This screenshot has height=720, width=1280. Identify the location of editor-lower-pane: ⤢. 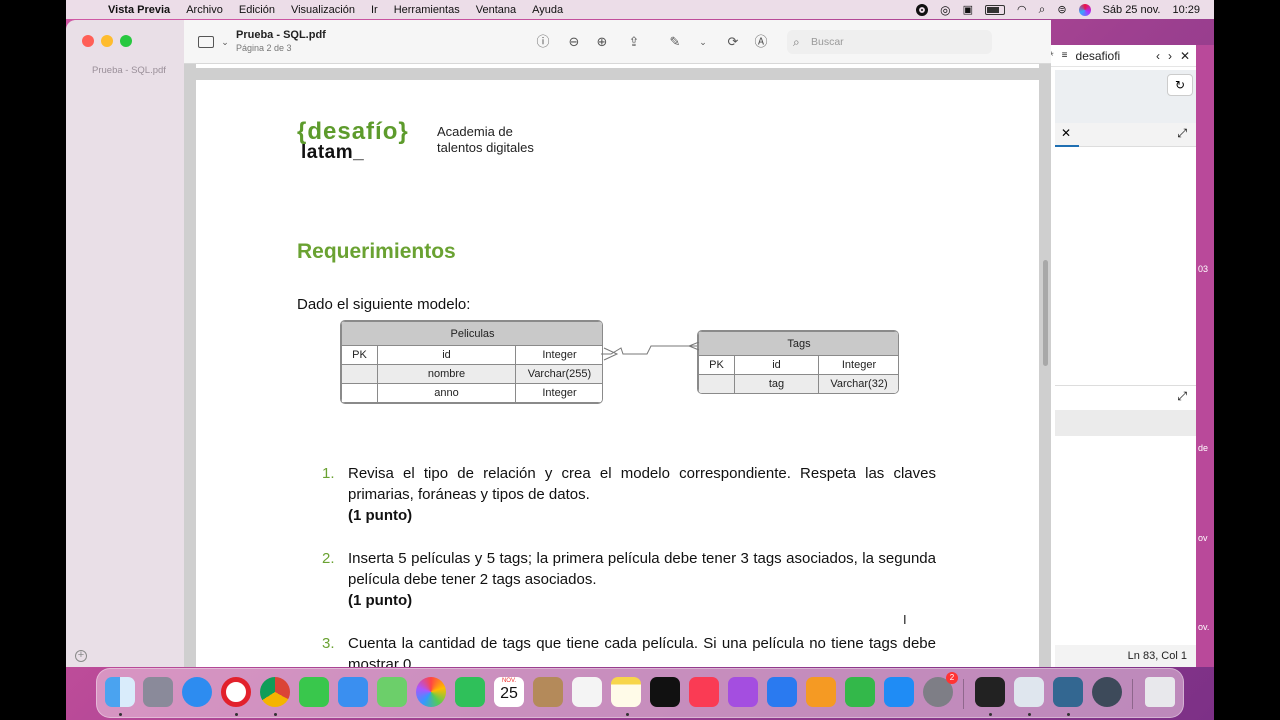
(1127, 397).